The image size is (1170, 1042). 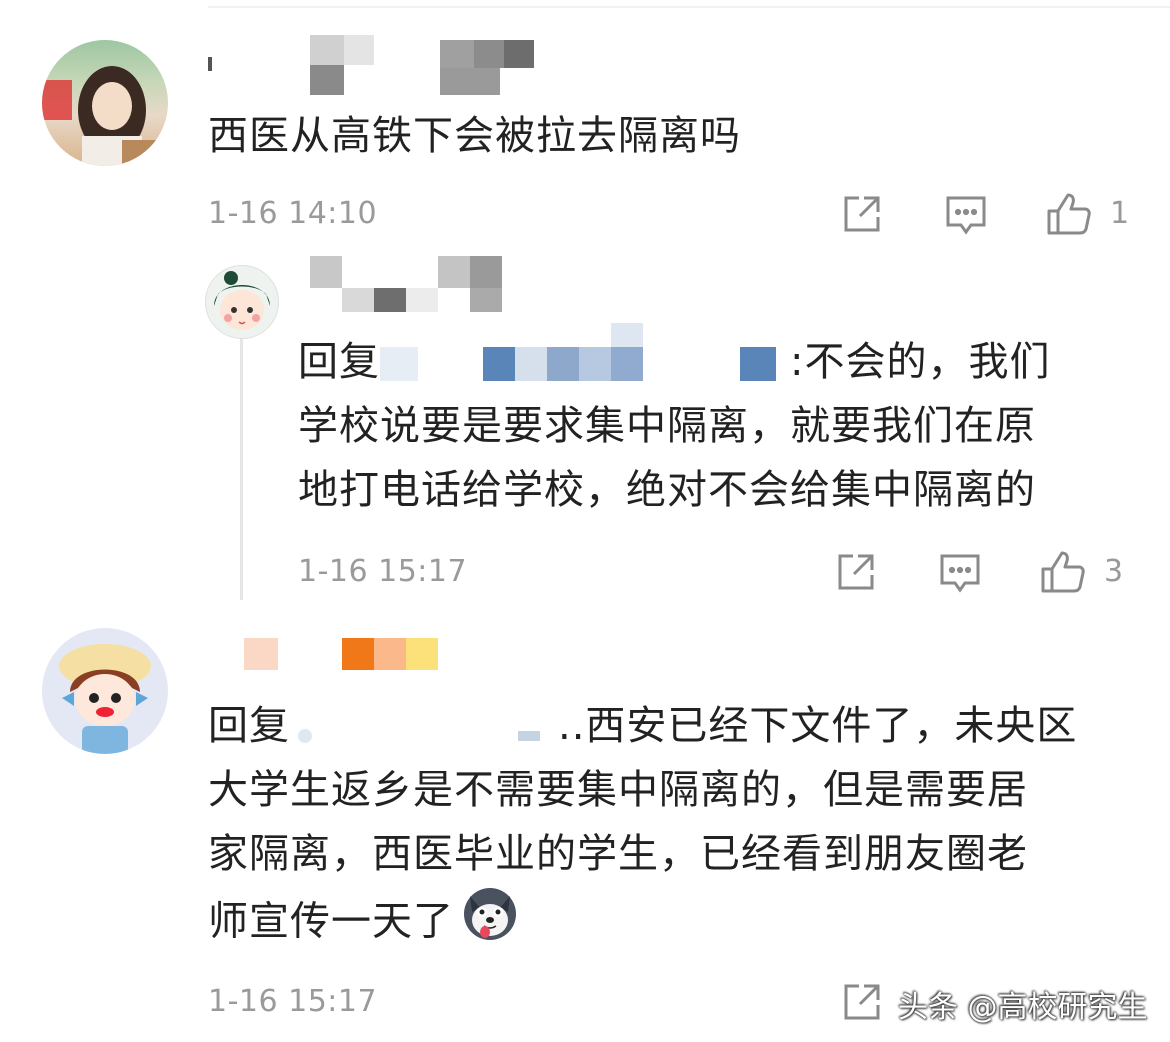 What do you see at coordinates (689, 7) in the screenshot?
I see `top-divider` at bounding box center [689, 7].